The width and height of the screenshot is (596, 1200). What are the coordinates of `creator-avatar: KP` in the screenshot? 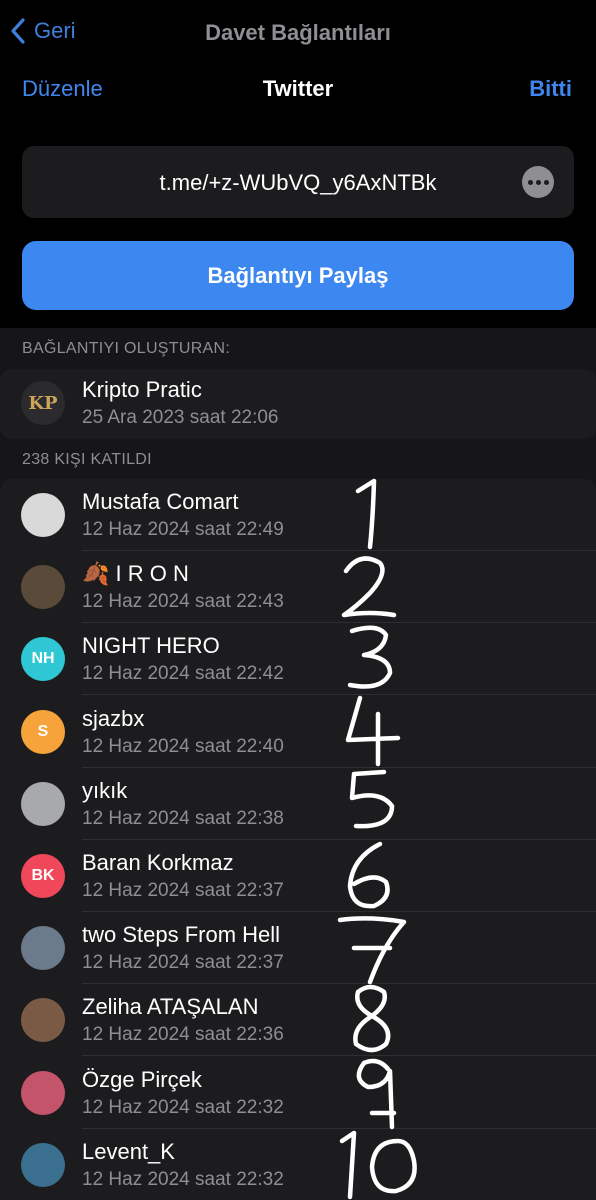 It's located at (43, 403).